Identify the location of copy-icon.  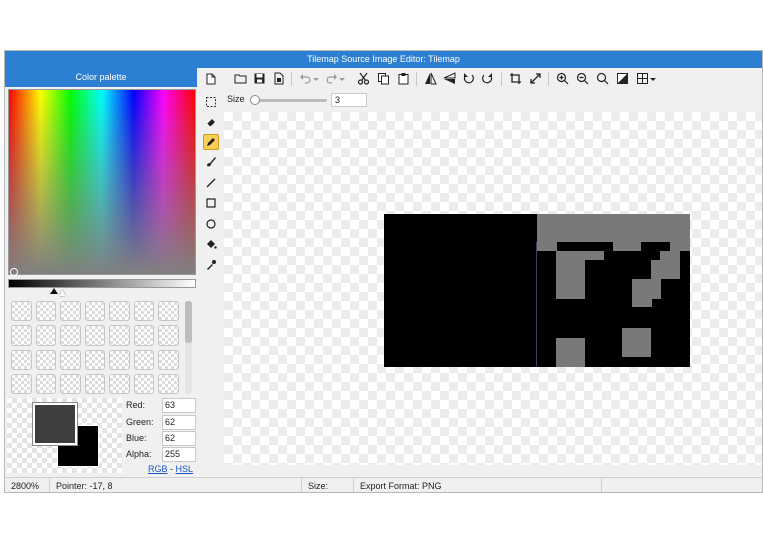
(383, 78).